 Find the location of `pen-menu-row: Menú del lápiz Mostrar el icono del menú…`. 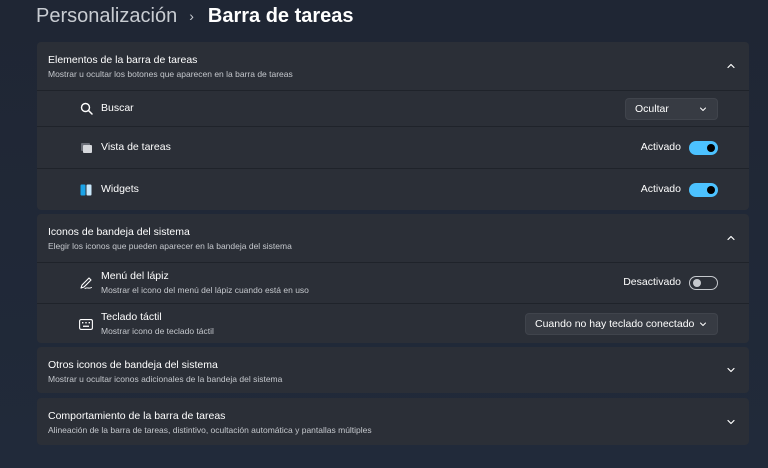

pen-menu-row: Menú del lápiz Mostrar el icono del menú… is located at coordinates (393, 282).